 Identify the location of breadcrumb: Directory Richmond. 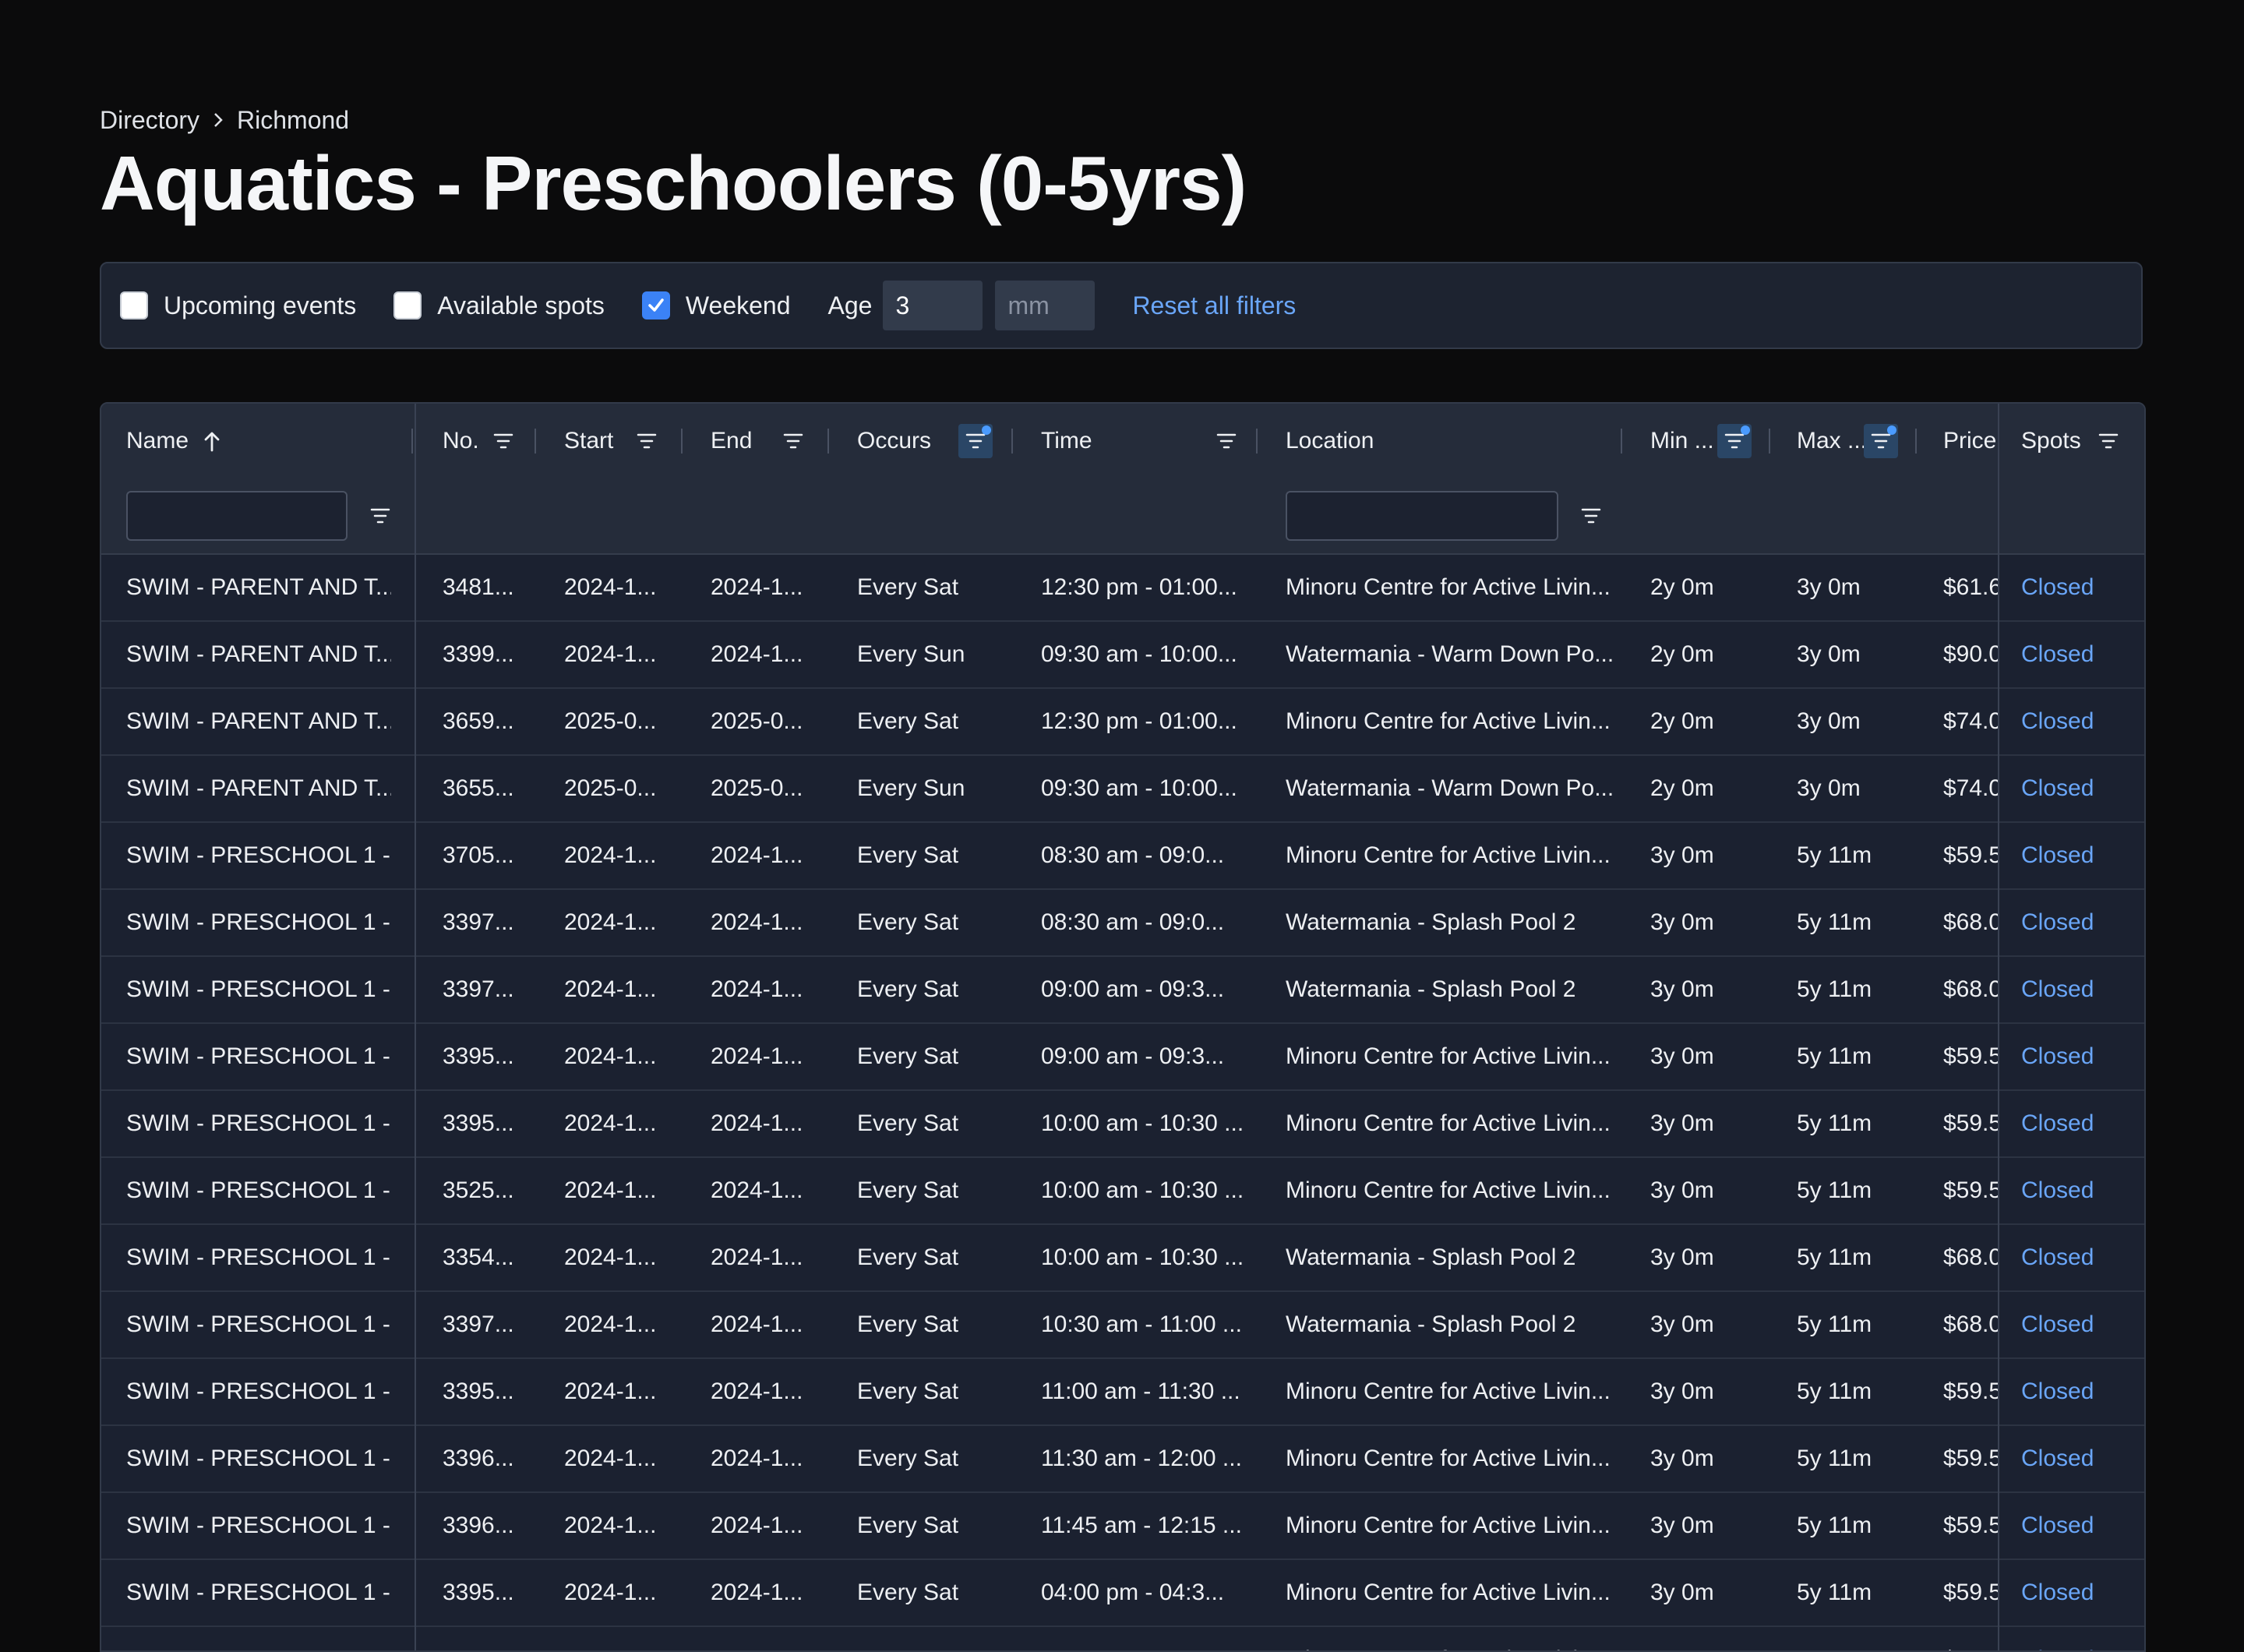
(1122, 120).